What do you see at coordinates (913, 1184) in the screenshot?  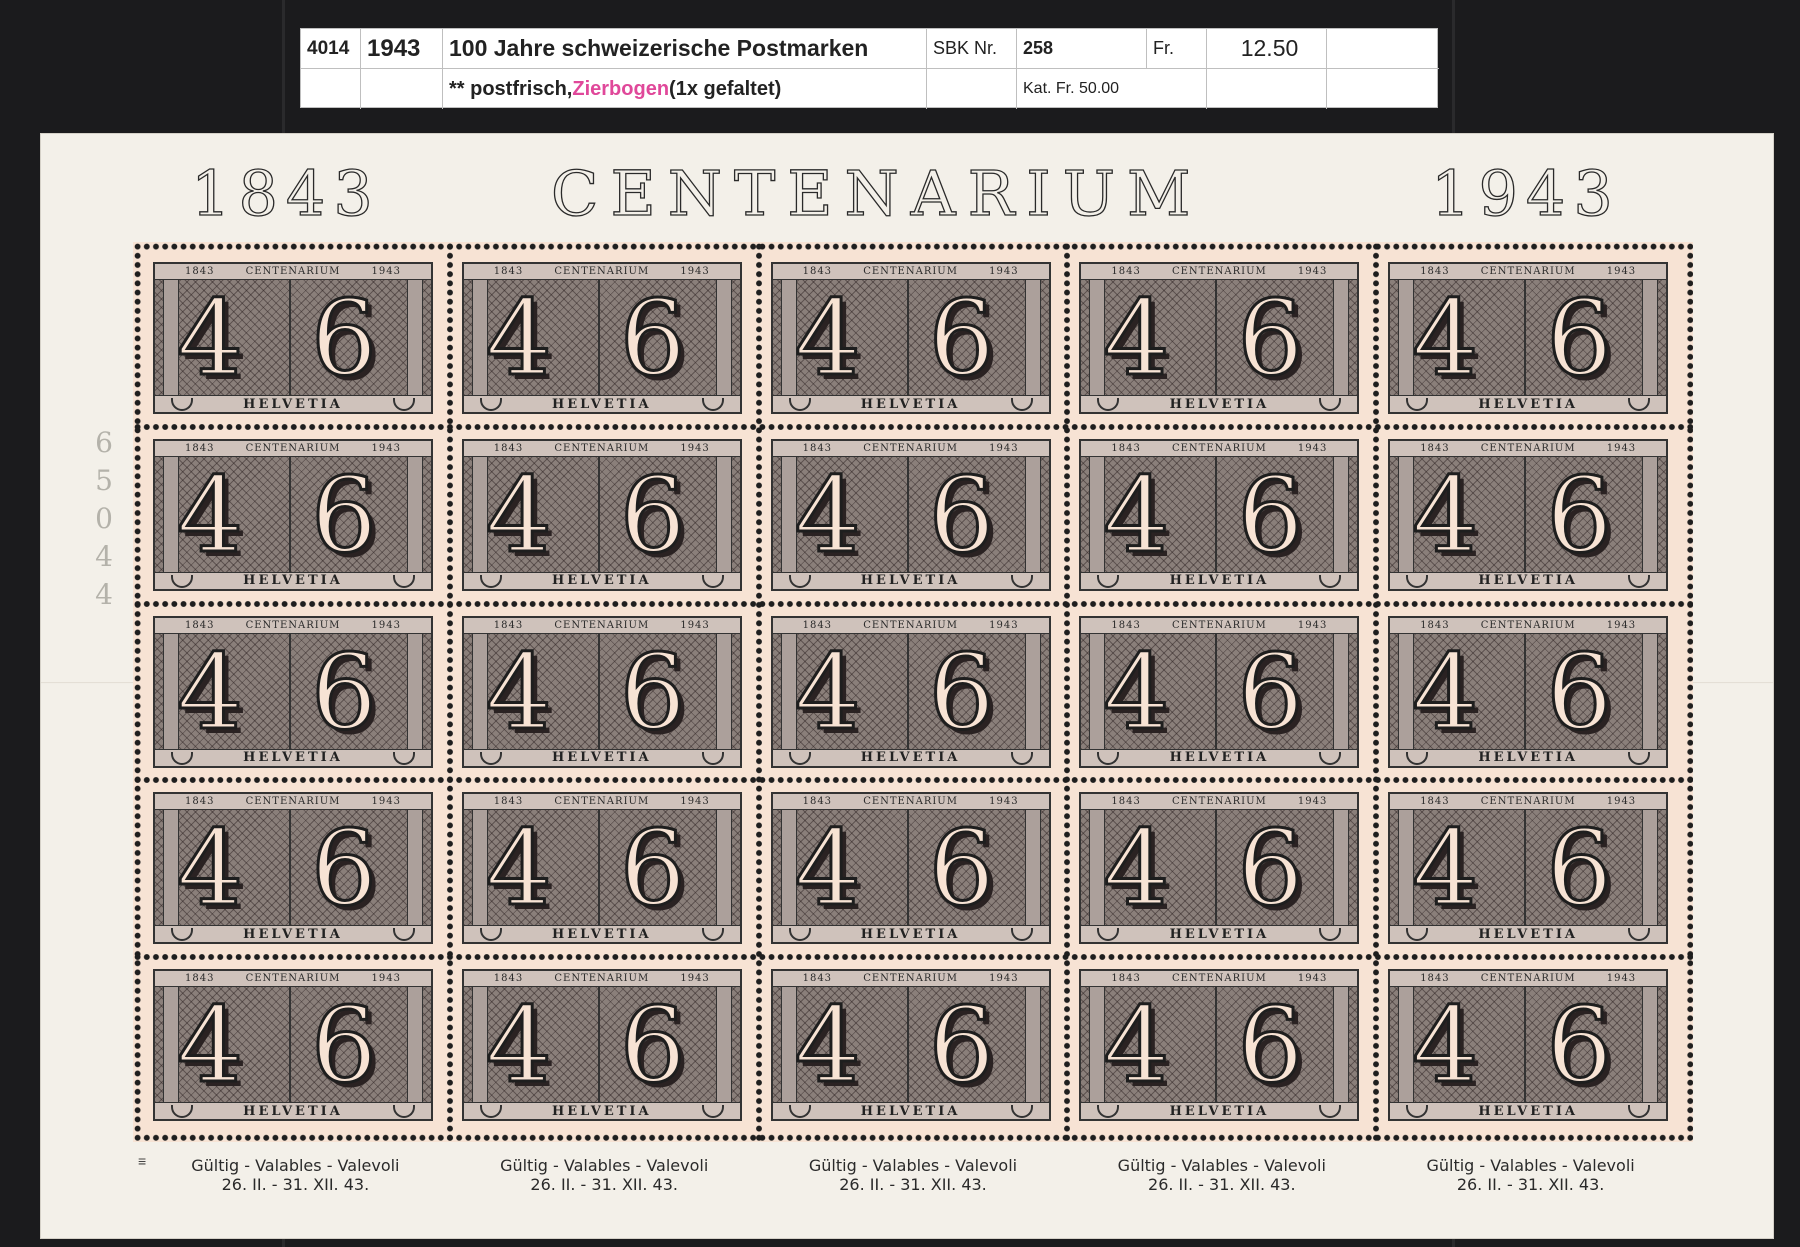 I see `validity-caption-line2: 26. II. - 31. XII. 43.` at bounding box center [913, 1184].